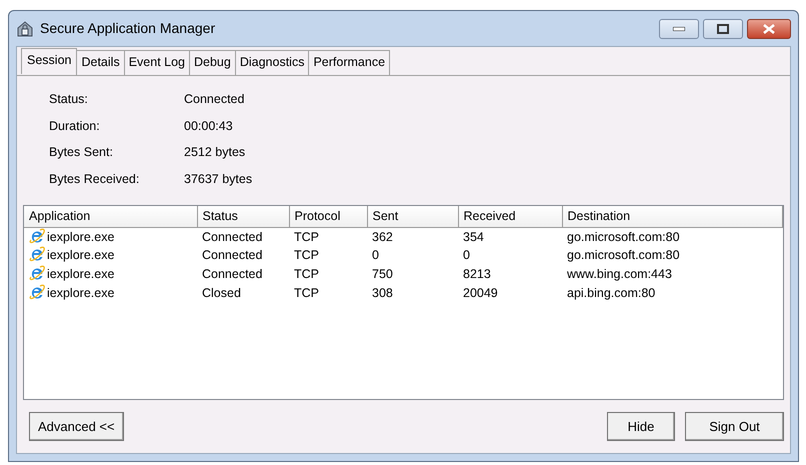 The image size is (806, 465). I want to click on hide-button: Hide, so click(641, 427).